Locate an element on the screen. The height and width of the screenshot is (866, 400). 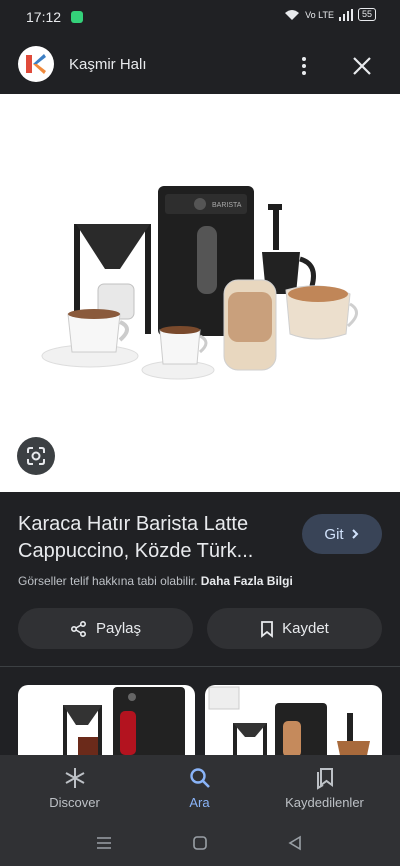
header: Kaşmir Halı is located at coordinates (200, 64).